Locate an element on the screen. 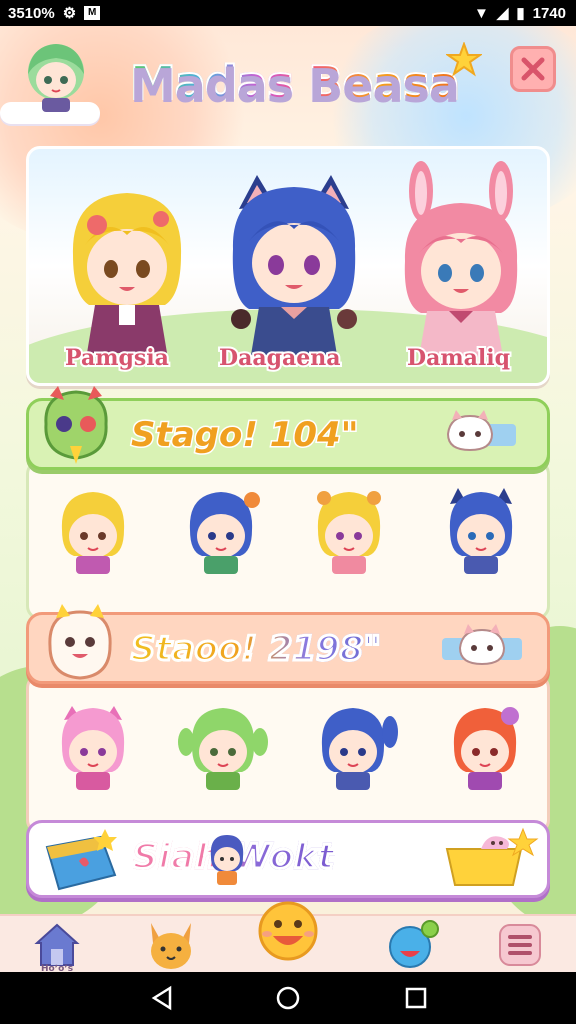 The width and height of the screenshot is (576, 1024). bottom-nav: Hoʼoʼs is located at coordinates (288, 936).